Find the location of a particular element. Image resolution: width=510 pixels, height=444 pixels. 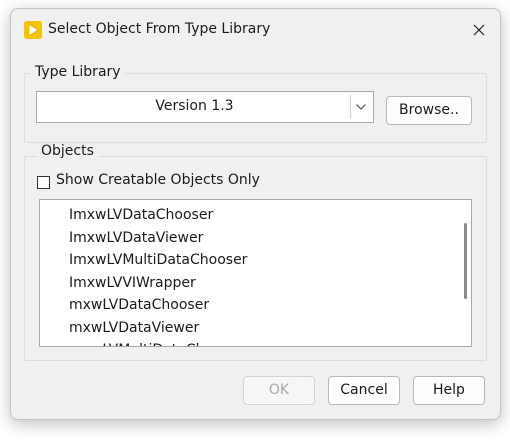

window-title: Select Object From Type Library is located at coordinates (159, 29).